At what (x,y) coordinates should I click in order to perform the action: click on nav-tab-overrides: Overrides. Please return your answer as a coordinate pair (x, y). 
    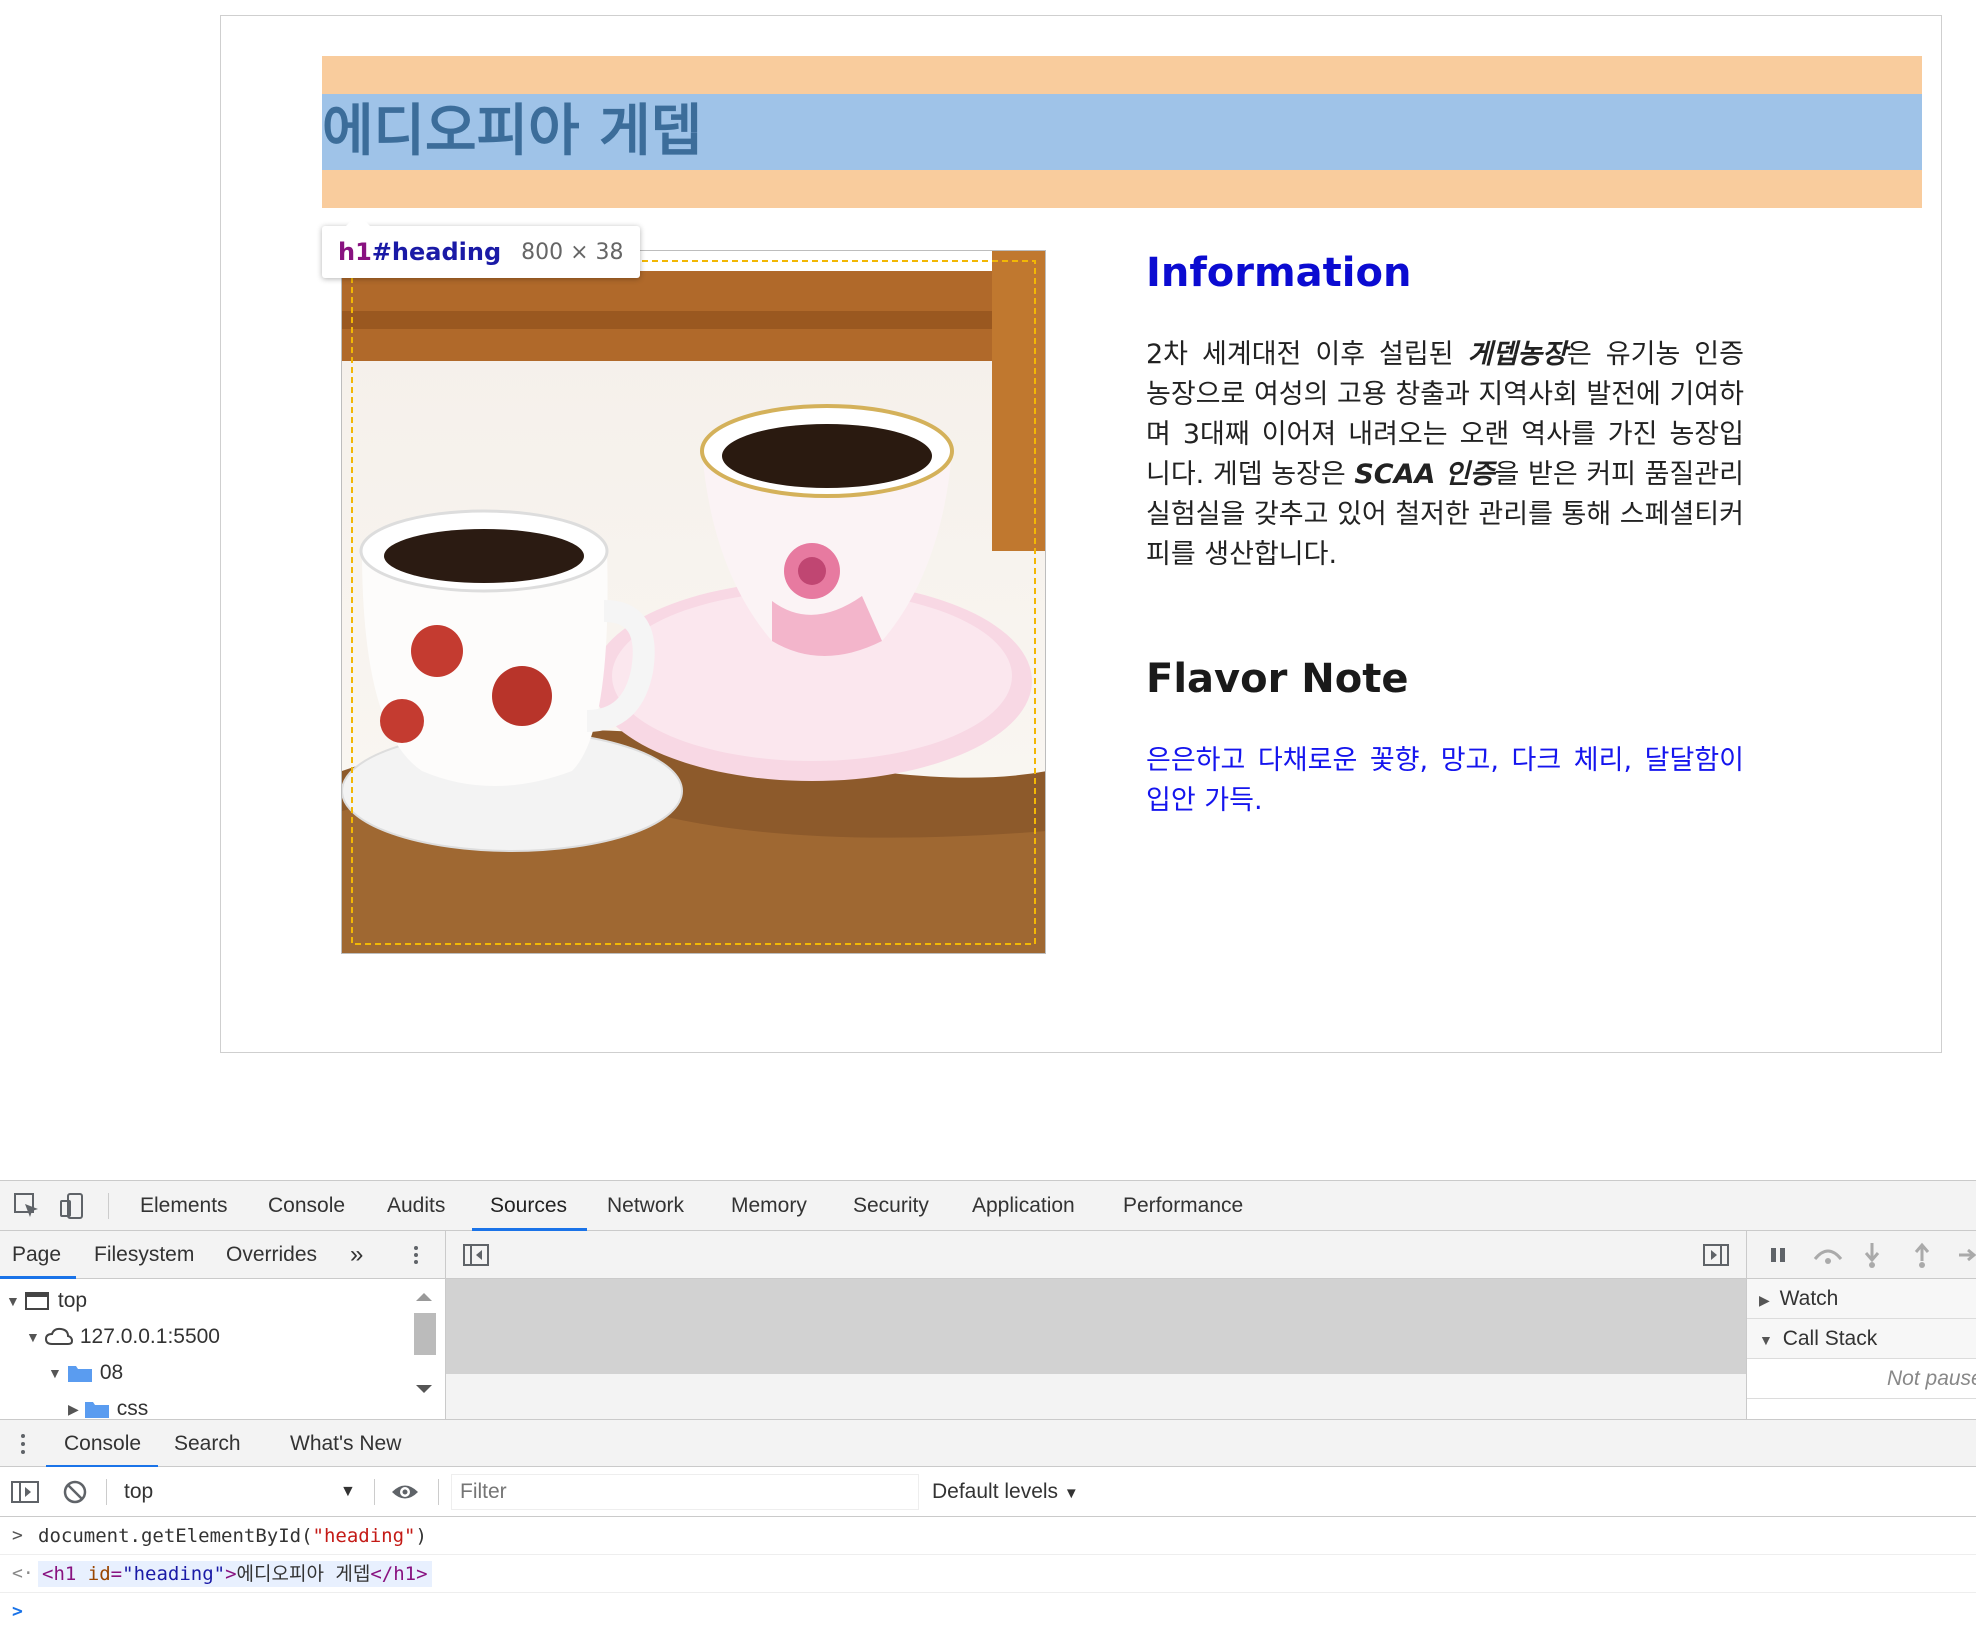
    Looking at the image, I should click on (271, 1255).